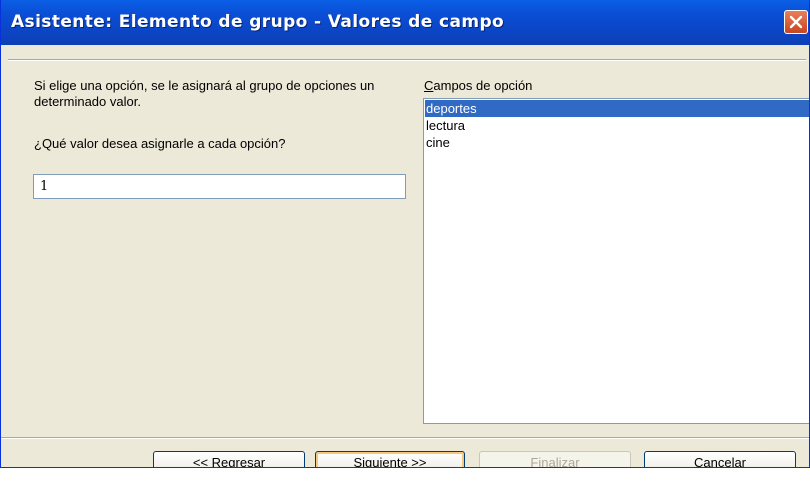 Image resolution: width=810 pixels, height=487 pixels. I want to click on next-button: Siguiente >>, so click(390, 459).